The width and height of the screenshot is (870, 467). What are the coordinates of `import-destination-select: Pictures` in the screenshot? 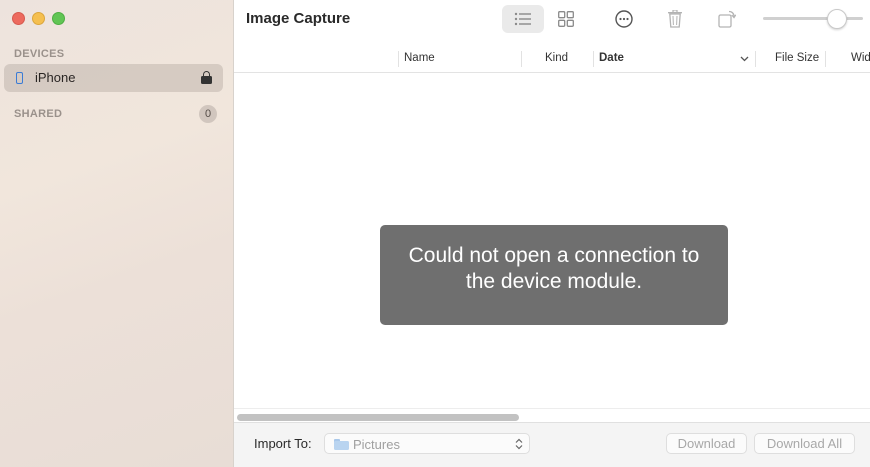 It's located at (427, 443).